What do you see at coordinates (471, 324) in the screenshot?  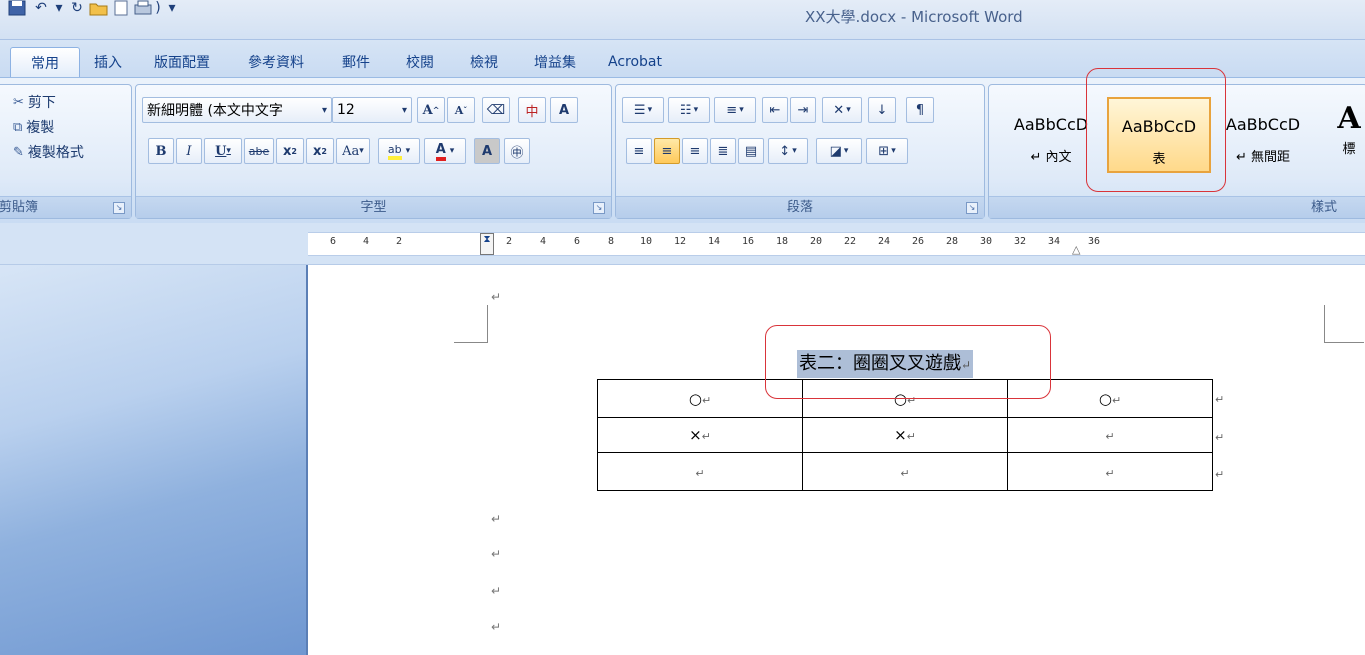 I see `page-corner-left` at bounding box center [471, 324].